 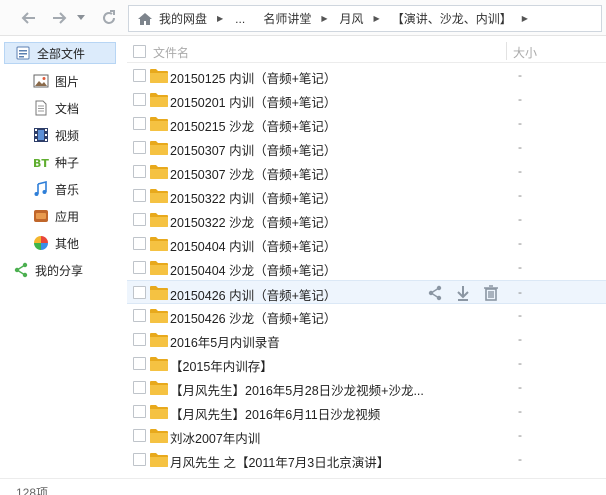 I want to click on column-header-size: 大小, so click(x=525, y=52).